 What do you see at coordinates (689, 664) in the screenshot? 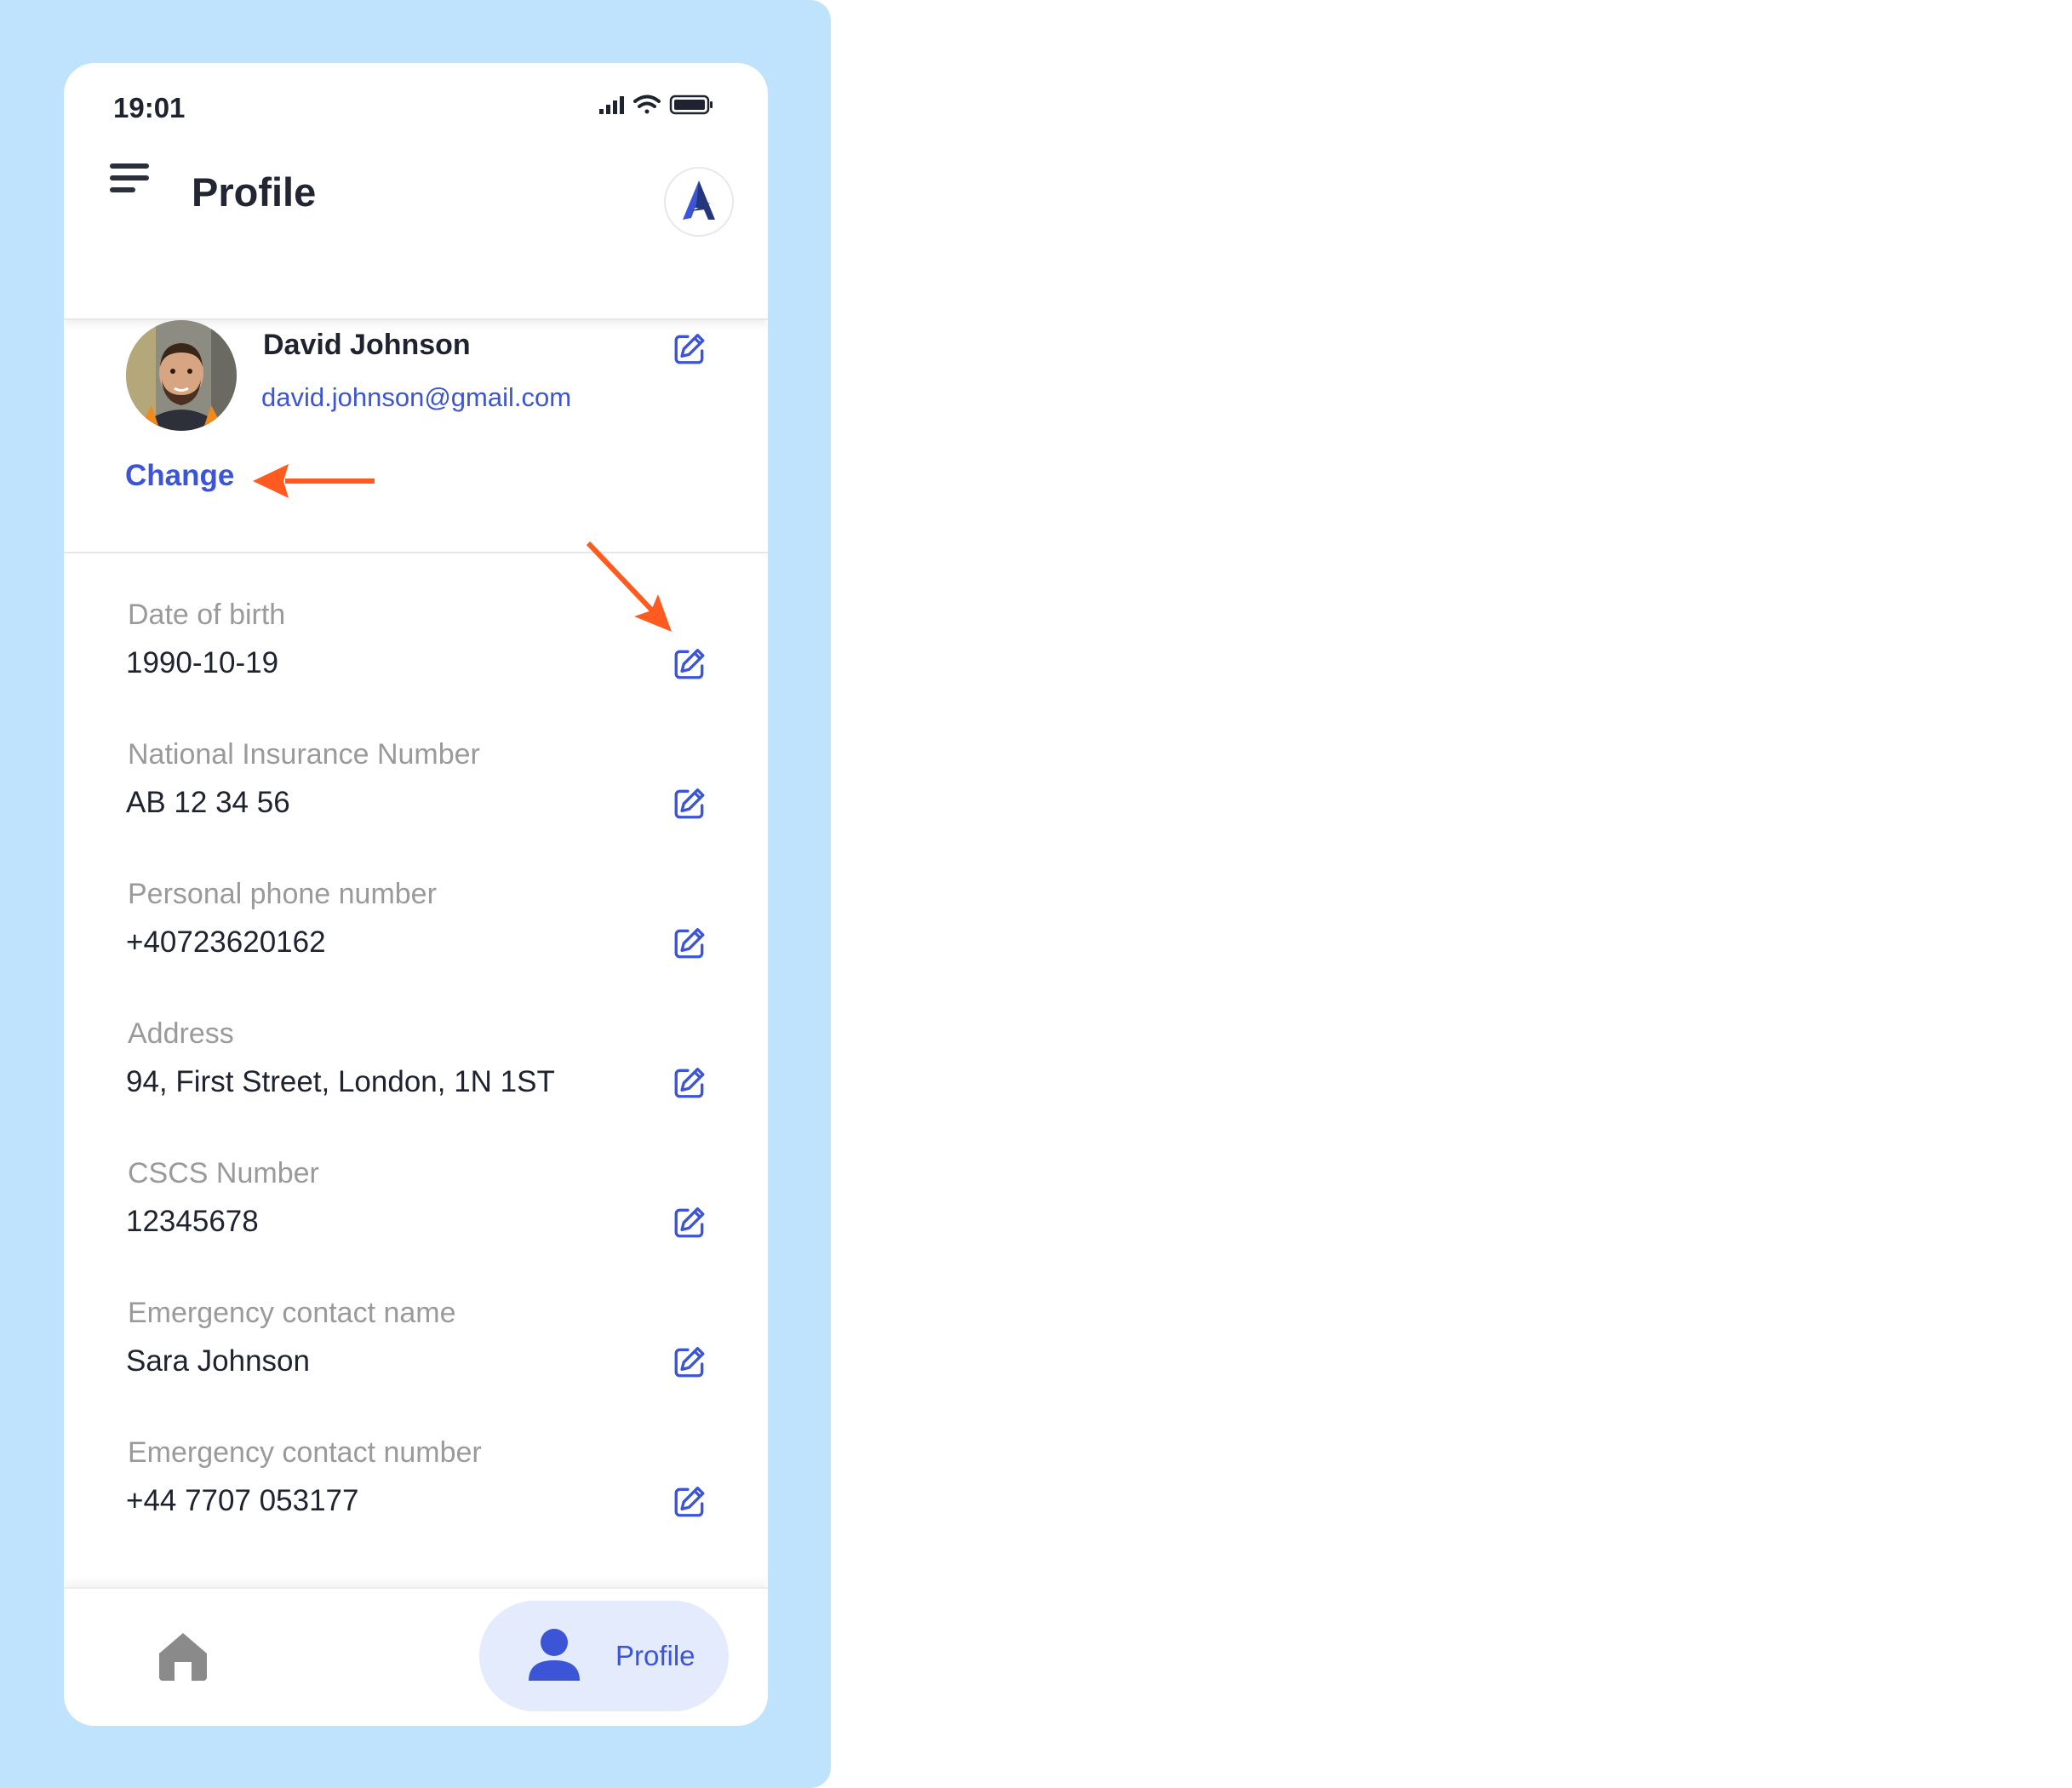
I see `edit-date-of-birth-icon` at bounding box center [689, 664].